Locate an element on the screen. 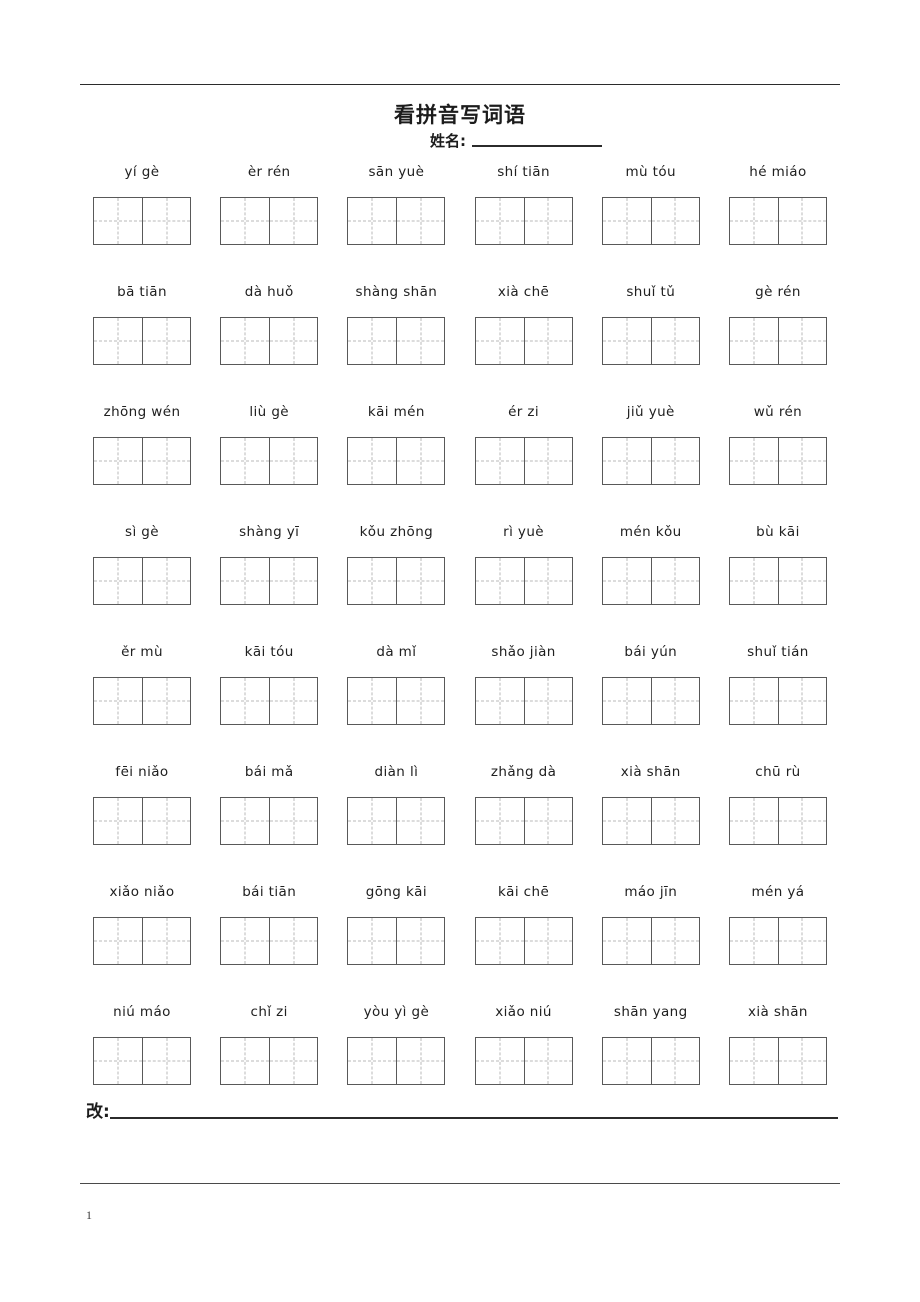 This screenshot has width=920, height=1302. correction-field: 改: is located at coordinates (462, 1112).